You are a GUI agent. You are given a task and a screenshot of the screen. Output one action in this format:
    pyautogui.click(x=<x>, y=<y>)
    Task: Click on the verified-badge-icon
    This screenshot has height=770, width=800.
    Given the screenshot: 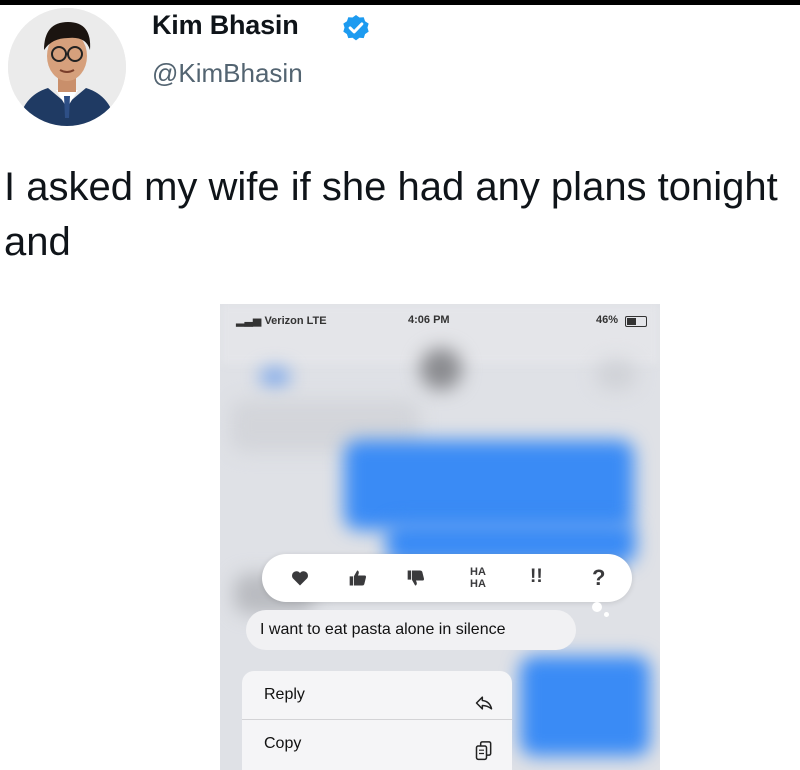 What is the action you would take?
    pyautogui.click(x=356, y=29)
    